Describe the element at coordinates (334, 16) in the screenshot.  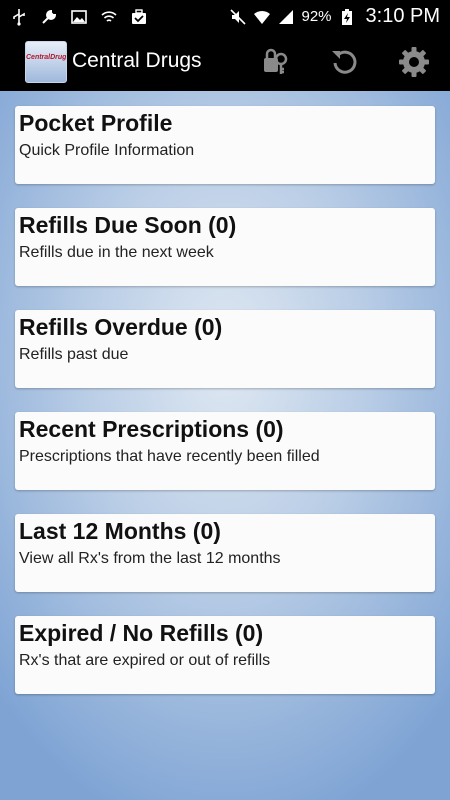
I see `system-status-icons: 92% 3:10 PM` at that location.